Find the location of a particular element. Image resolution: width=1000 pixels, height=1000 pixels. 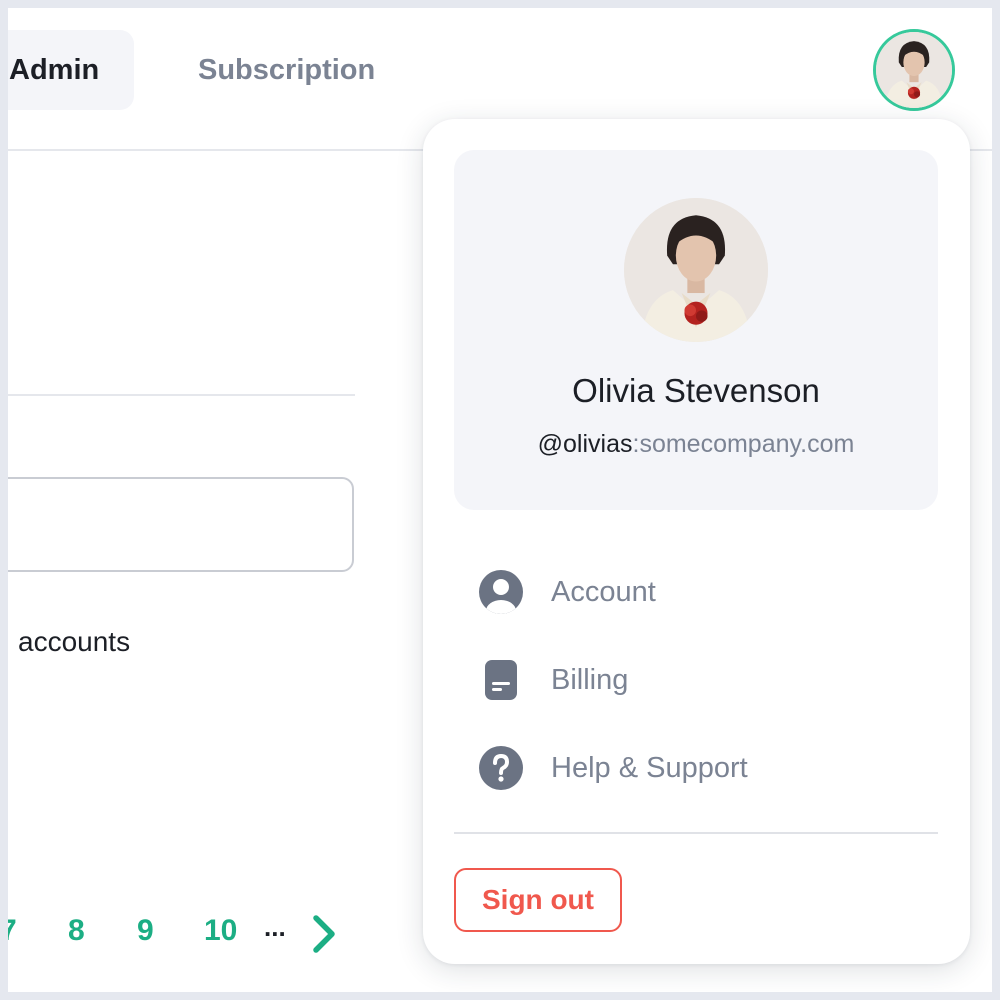

tab-admin-label: Admin is located at coordinates (54, 69).